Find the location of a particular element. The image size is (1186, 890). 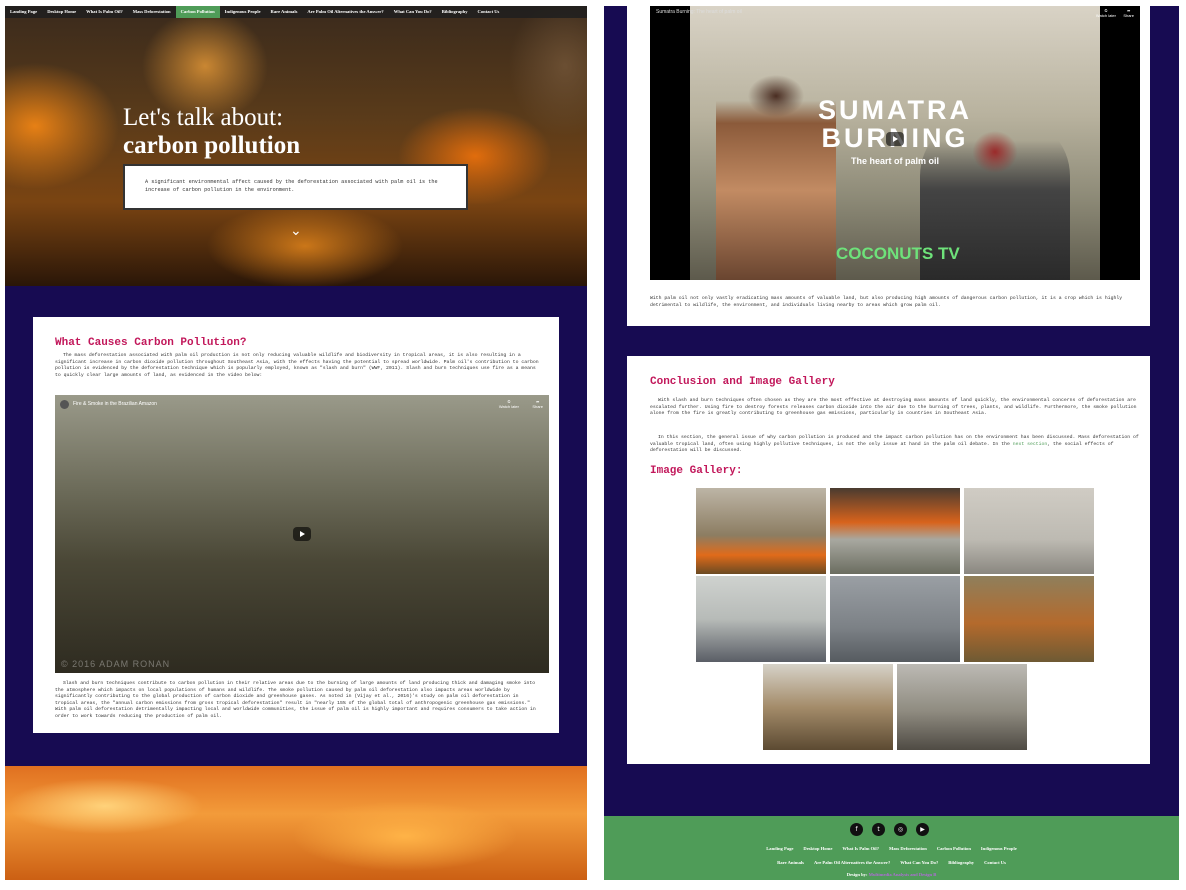

nav-item-desktop-home: Desktop Home is located at coordinates (61, 12).